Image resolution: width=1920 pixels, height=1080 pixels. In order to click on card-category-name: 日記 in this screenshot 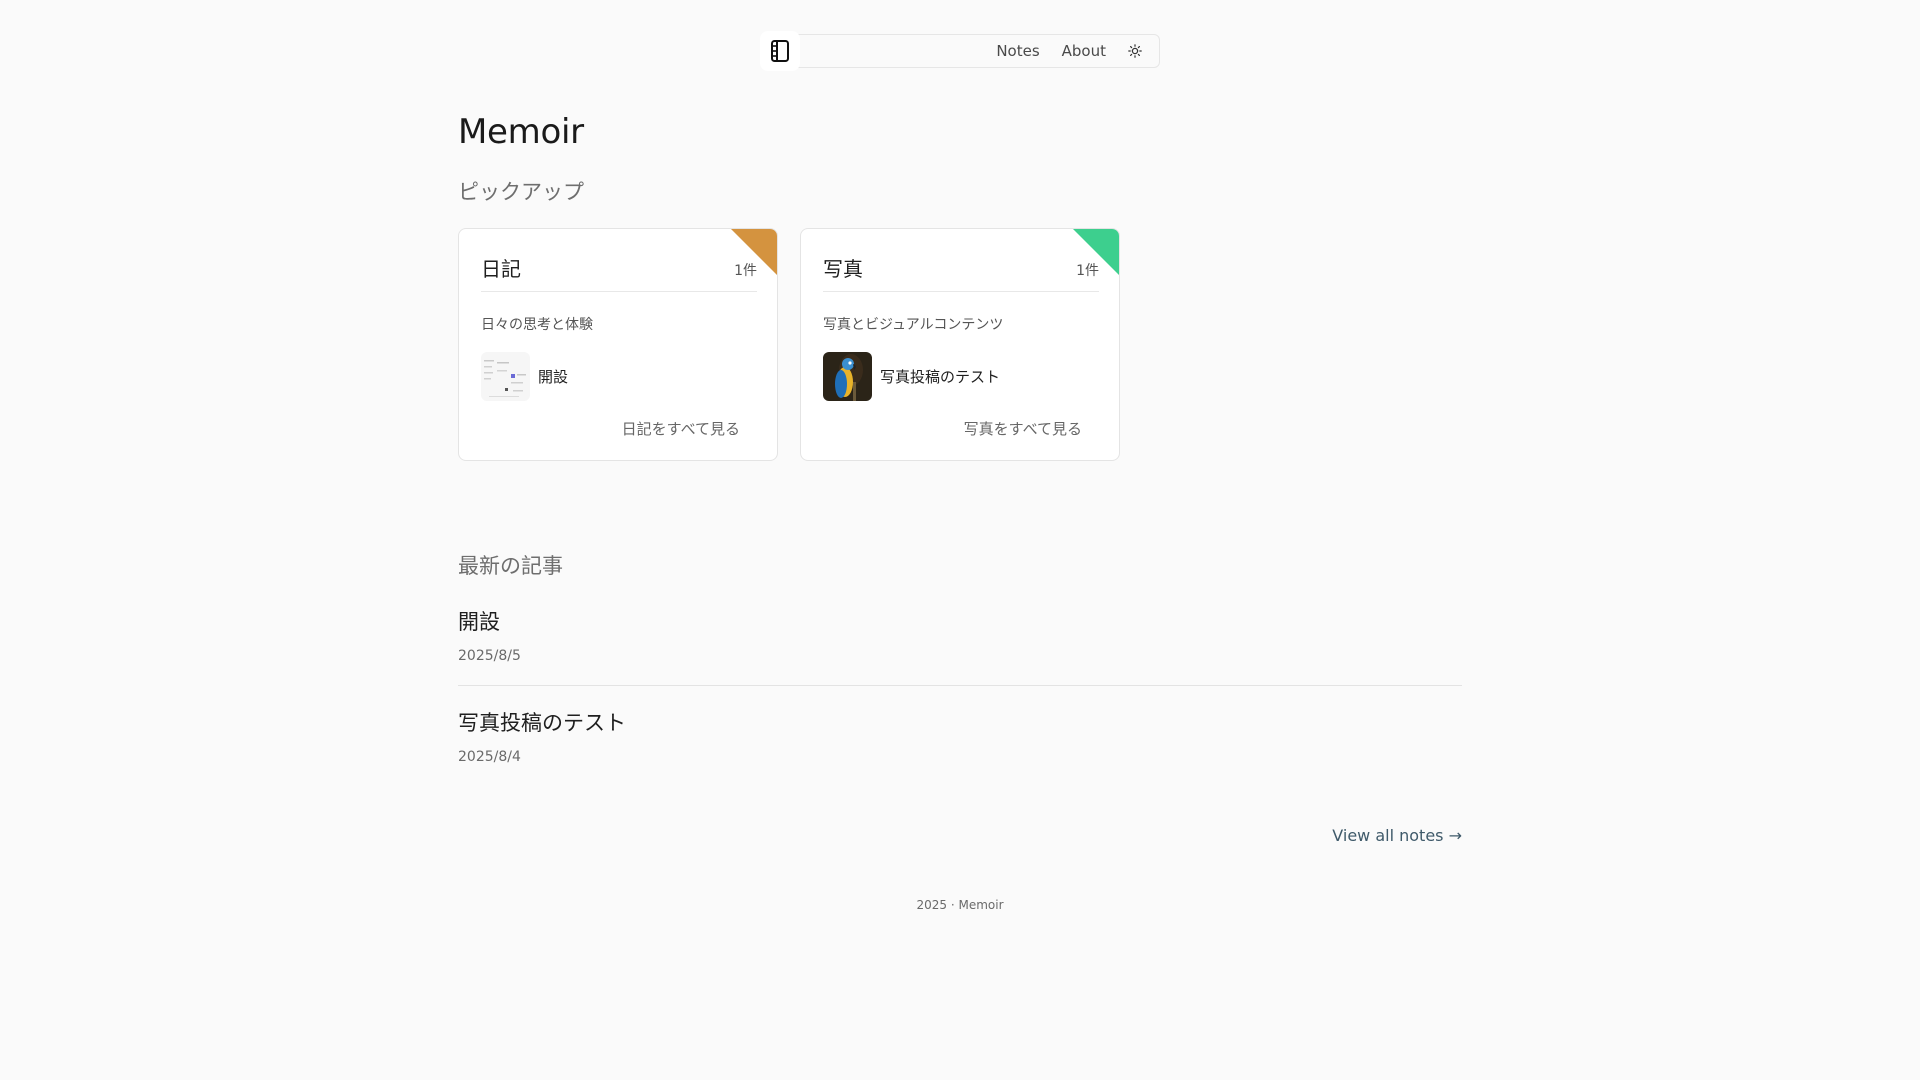, I will do `click(501, 267)`.